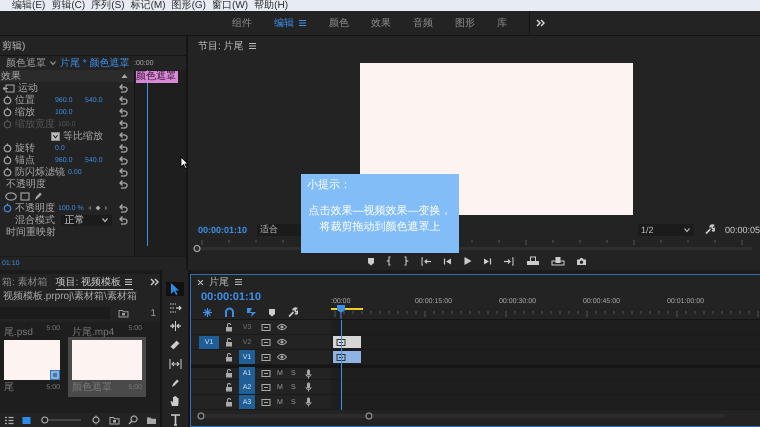 This screenshot has width=760, height=427. I want to click on go-to-out-icon, so click(509, 261).